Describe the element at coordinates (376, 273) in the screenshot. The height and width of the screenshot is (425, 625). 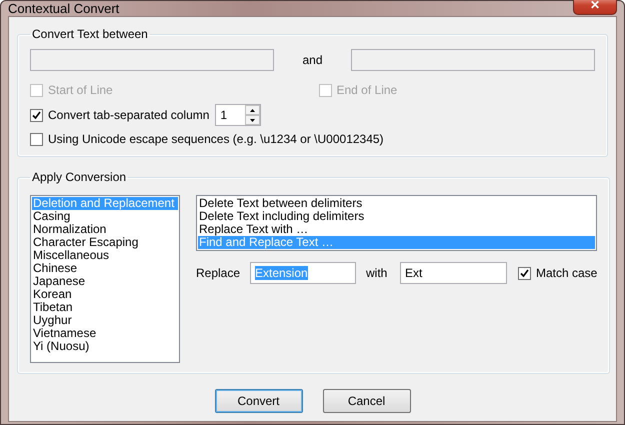
I see `with-label: with` at that location.